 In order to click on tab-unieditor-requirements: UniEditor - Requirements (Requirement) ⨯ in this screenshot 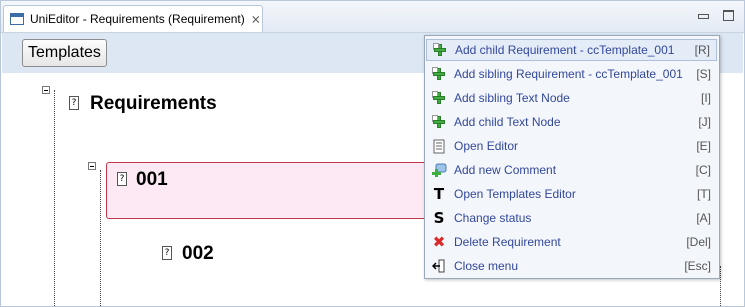, I will do `click(133, 18)`.